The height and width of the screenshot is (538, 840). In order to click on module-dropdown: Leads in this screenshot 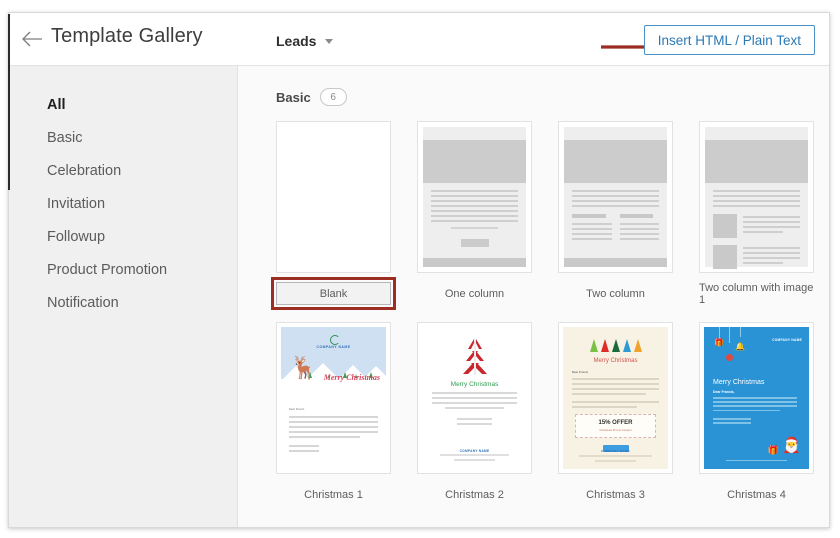, I will do `click(305, 41)`.